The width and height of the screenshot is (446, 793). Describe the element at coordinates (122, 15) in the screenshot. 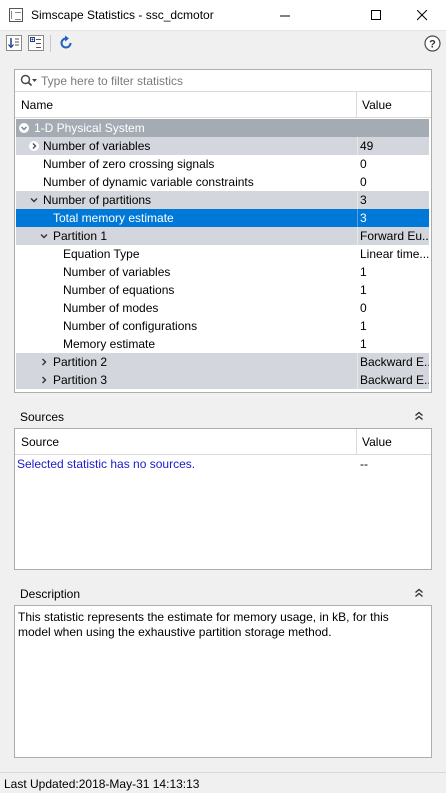

I see `window-title: Simscape Statistics - ssc_dcmotor` at that location.